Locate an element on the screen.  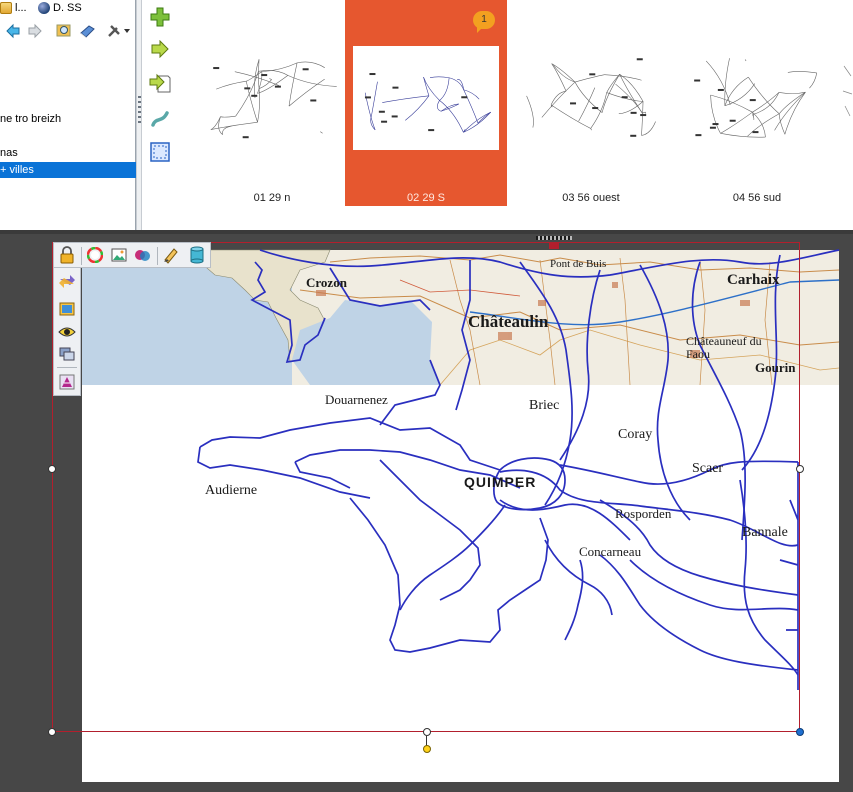
map-label-briec: Briec is located at coordinates (544, 405).